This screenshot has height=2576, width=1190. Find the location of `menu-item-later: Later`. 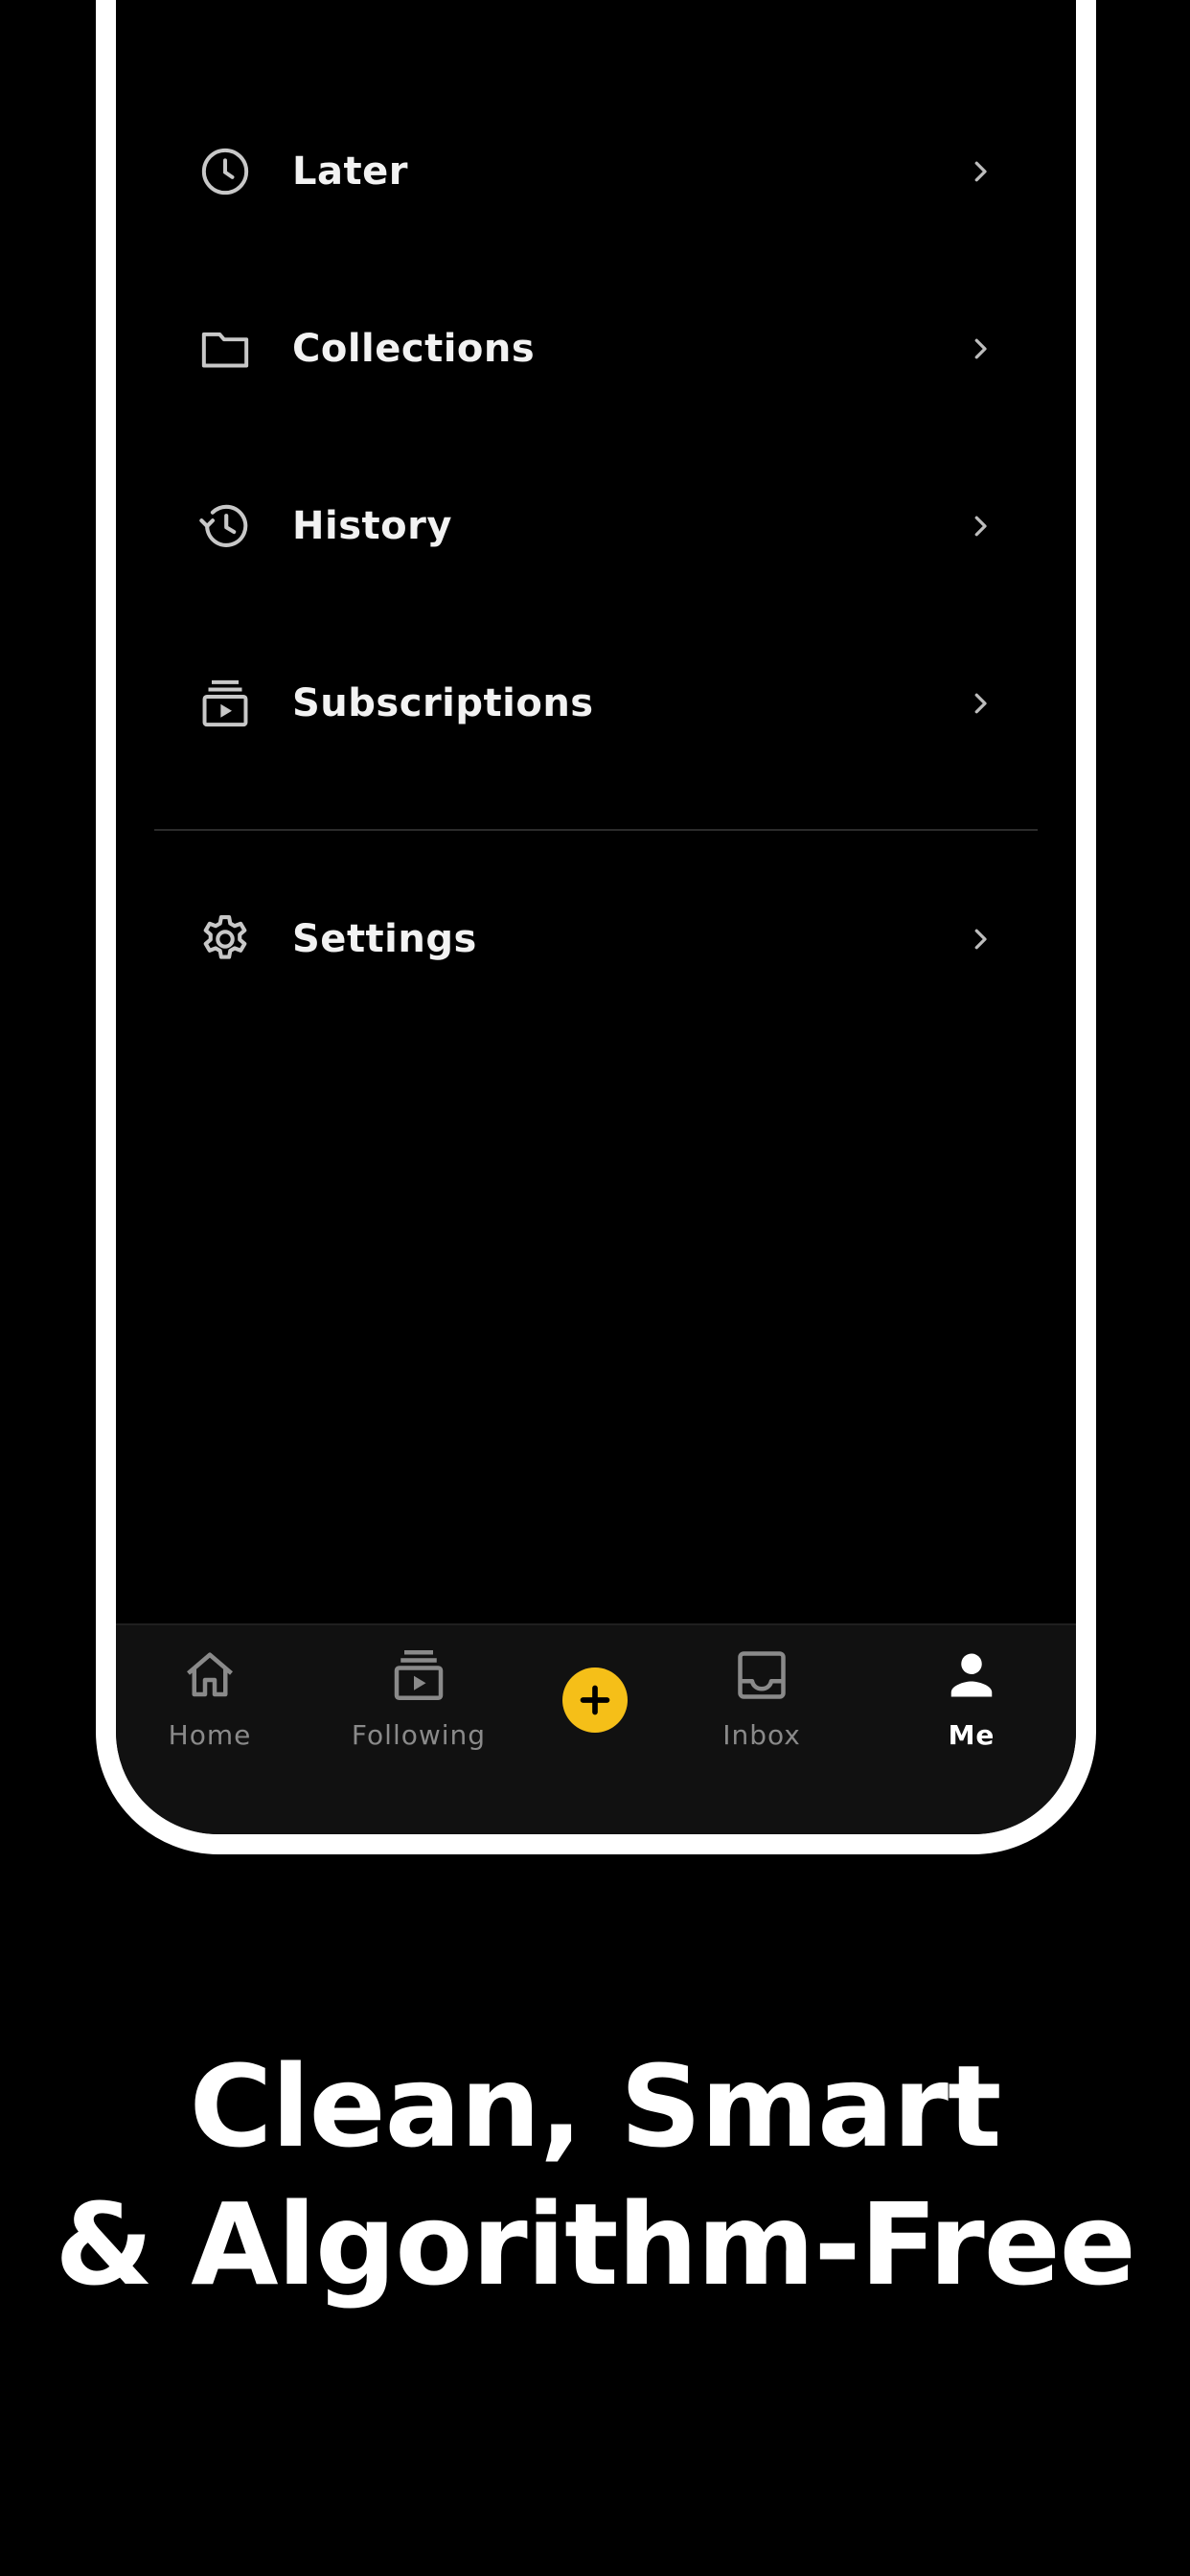

menu-item-later: Later is located at coordinates (596, 171).